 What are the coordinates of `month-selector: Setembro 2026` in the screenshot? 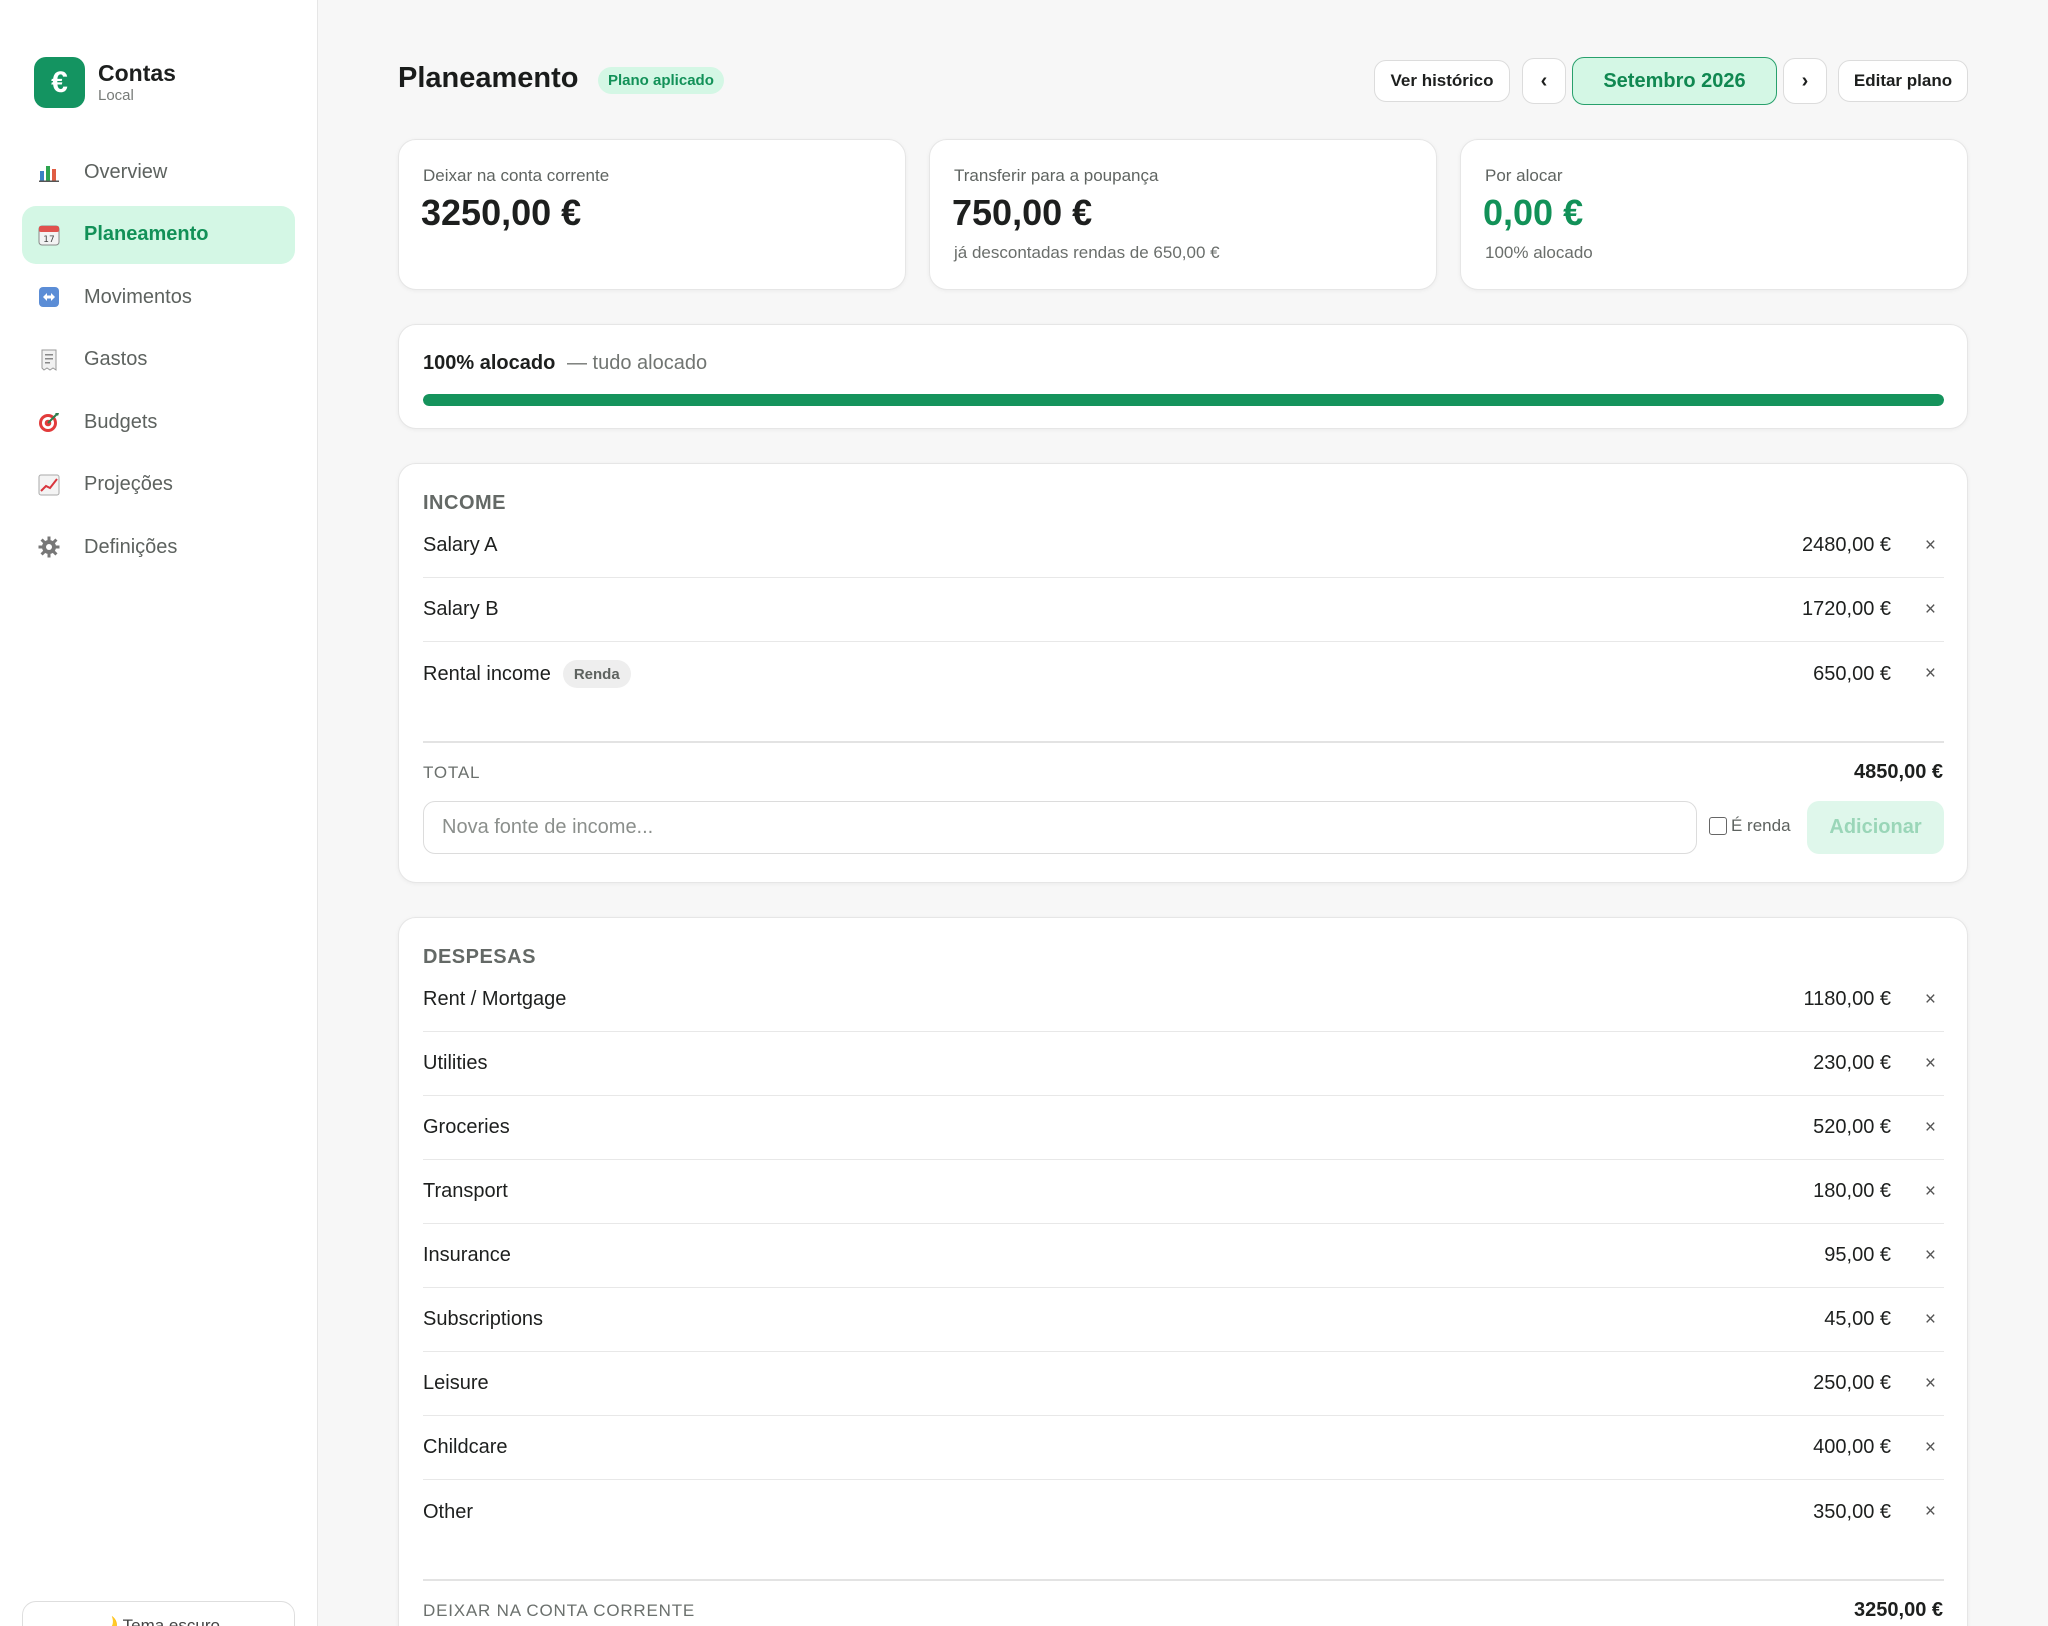 It's located at (1674, 81).